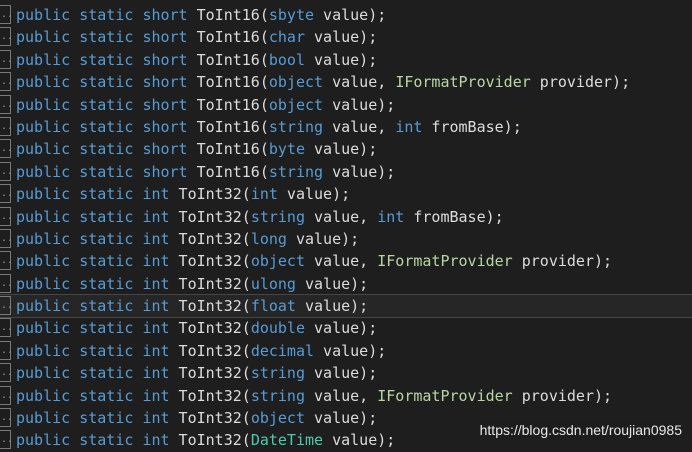 The height and width of the screenshot is (452, 692). What do you see at coordinates (296, 126) in the screenshot?
I see `code-token: string` at bounding box center [296, 126].